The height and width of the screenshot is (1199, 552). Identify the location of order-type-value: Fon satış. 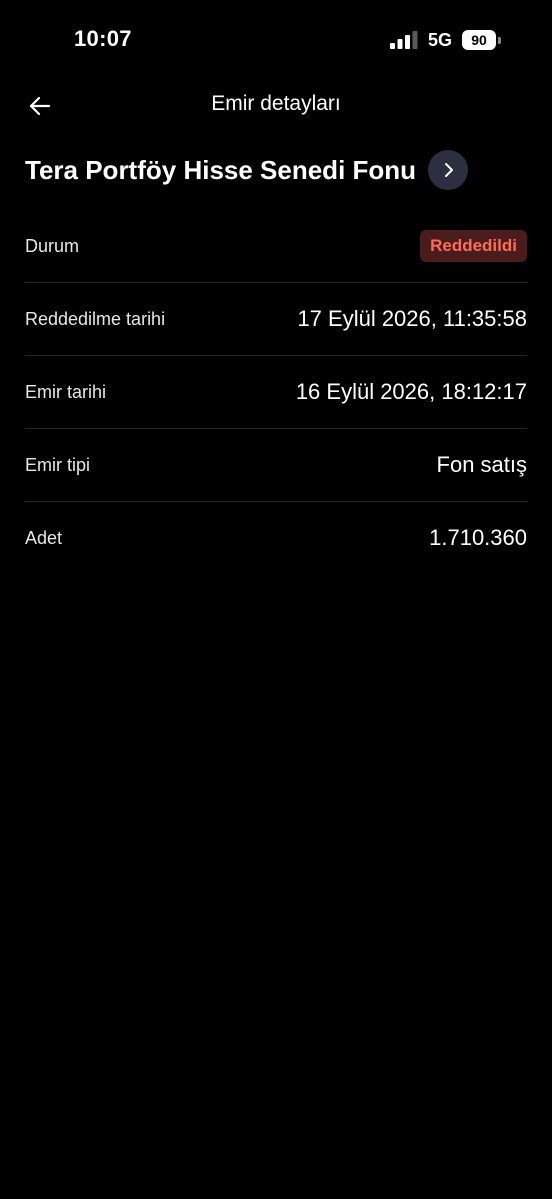
(481, 464).